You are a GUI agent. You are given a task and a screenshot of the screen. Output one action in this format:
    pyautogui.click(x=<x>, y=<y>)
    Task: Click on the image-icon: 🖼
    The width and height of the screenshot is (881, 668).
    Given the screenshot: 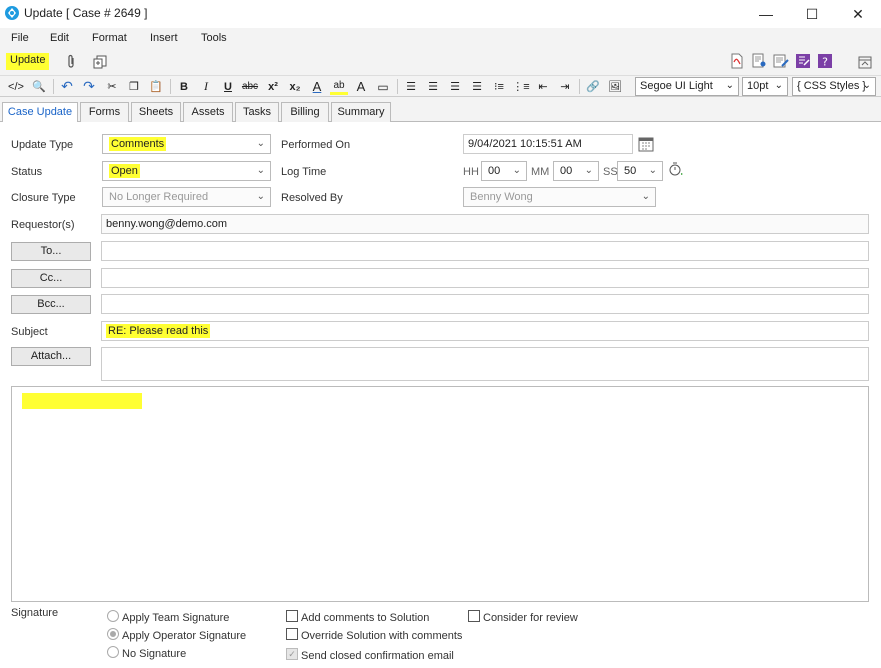 What is the action you would take?
    pyautogui.click(x=615, y=86)
    